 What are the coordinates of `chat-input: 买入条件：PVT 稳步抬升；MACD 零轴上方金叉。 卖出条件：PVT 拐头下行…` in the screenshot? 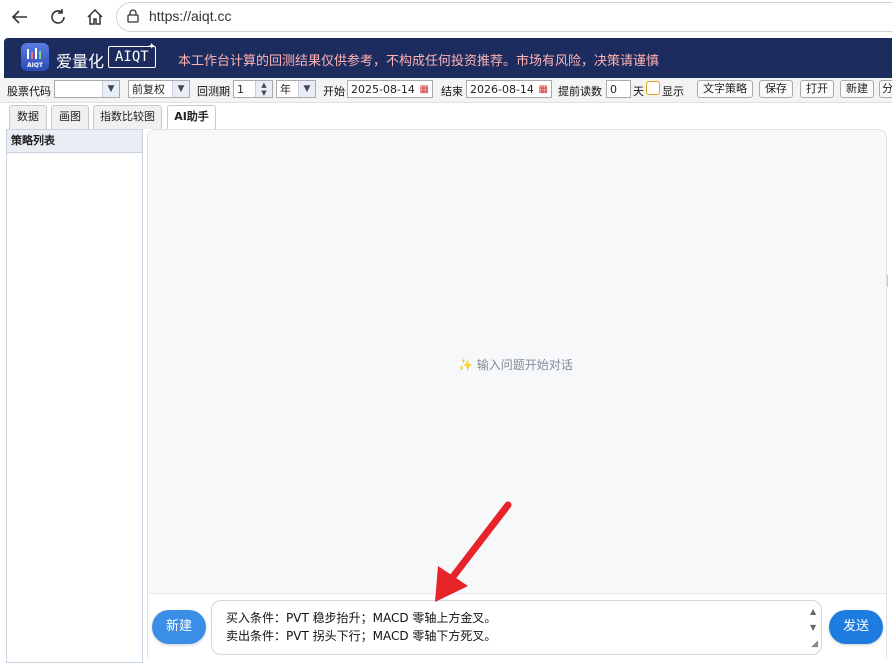 It's located at (516, 627).